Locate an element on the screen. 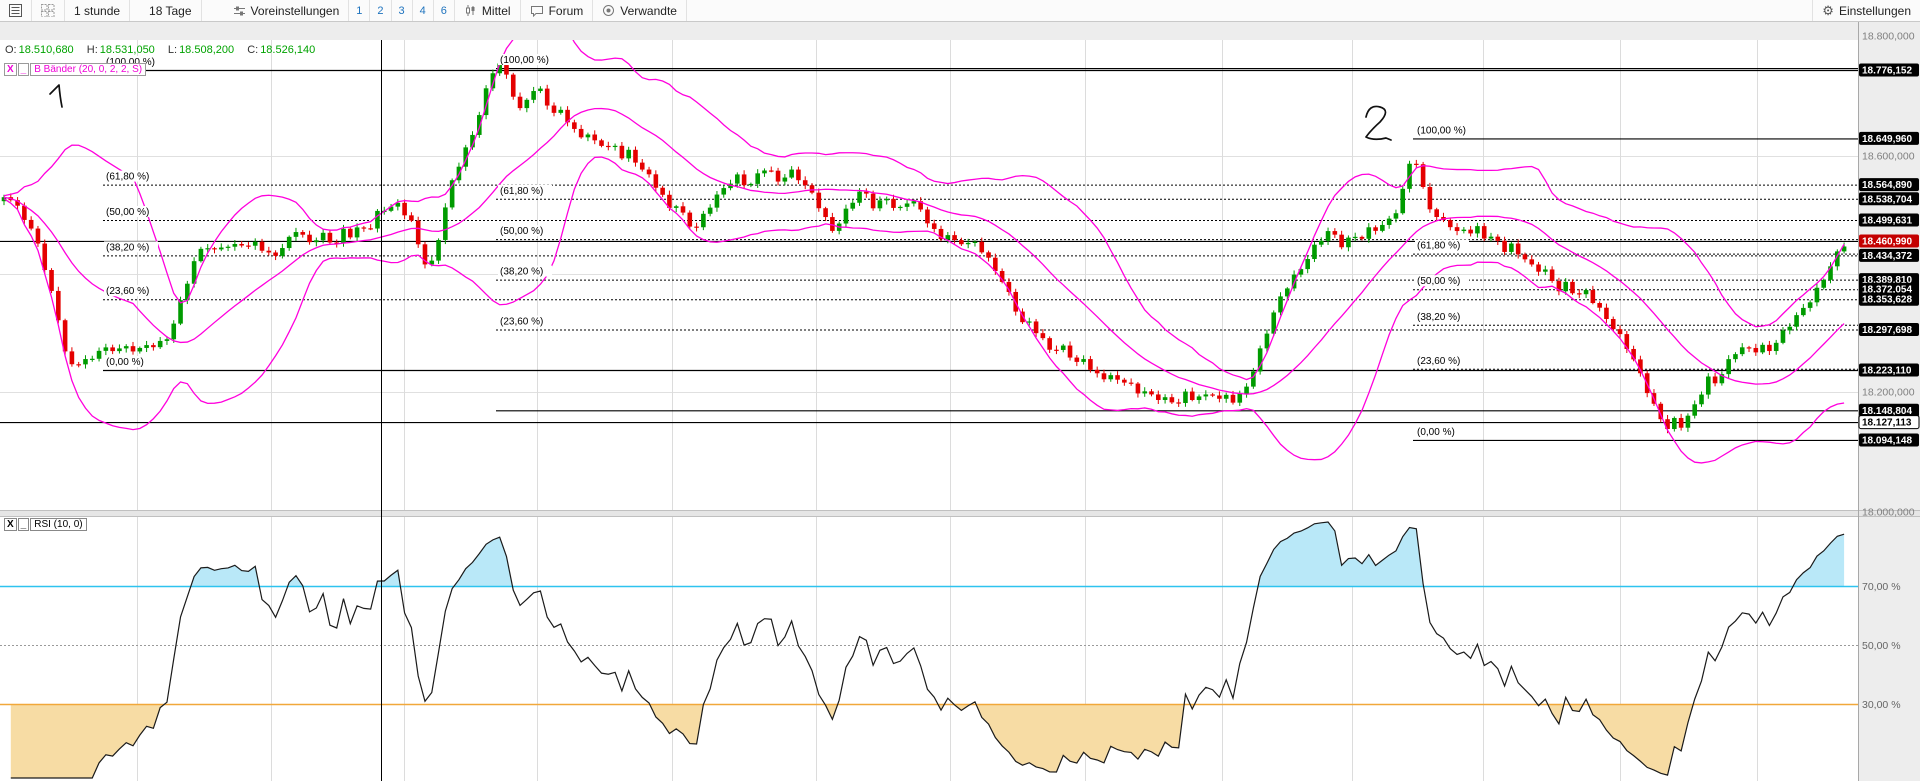 The width and height of the screenshot is (1920, 781). mittel-button: Mittel is located at coordinates (488, 10).